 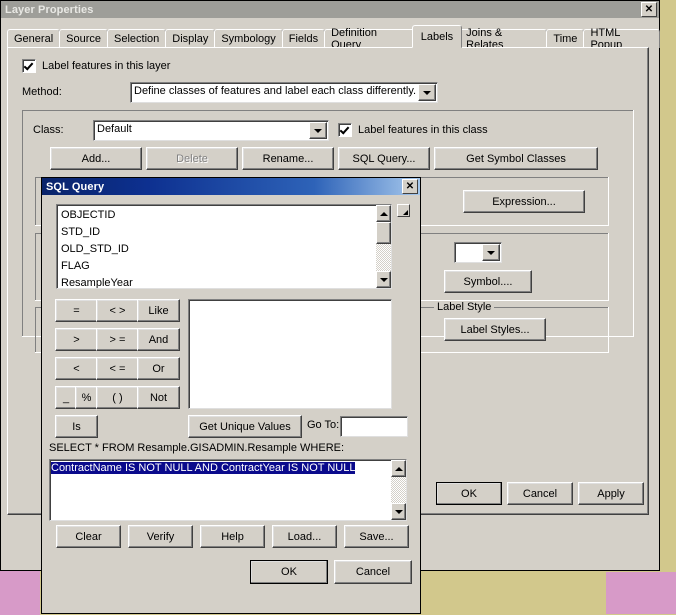 I want to click on layer-properties-titlebar: Layer Properties ✕, so click(x=330, y=9).